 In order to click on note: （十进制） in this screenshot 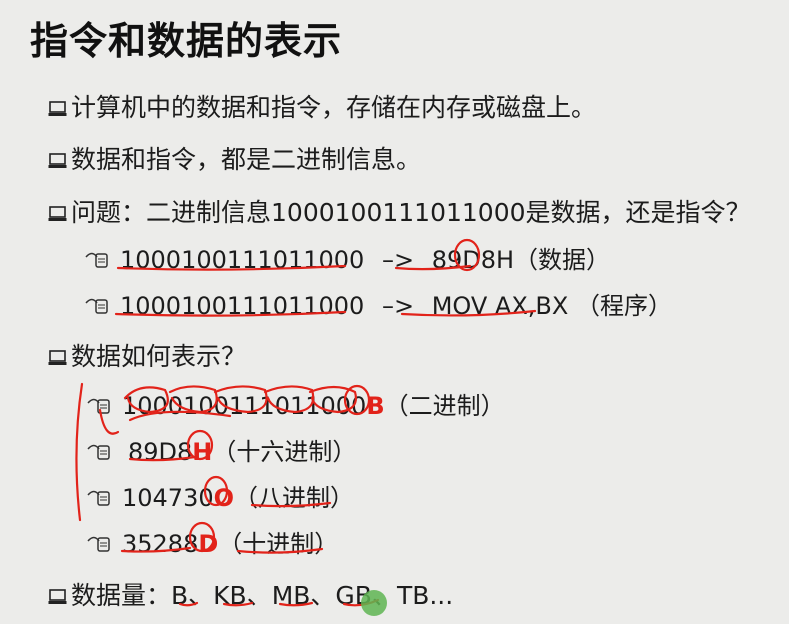, I will do `click(278, 544)`.